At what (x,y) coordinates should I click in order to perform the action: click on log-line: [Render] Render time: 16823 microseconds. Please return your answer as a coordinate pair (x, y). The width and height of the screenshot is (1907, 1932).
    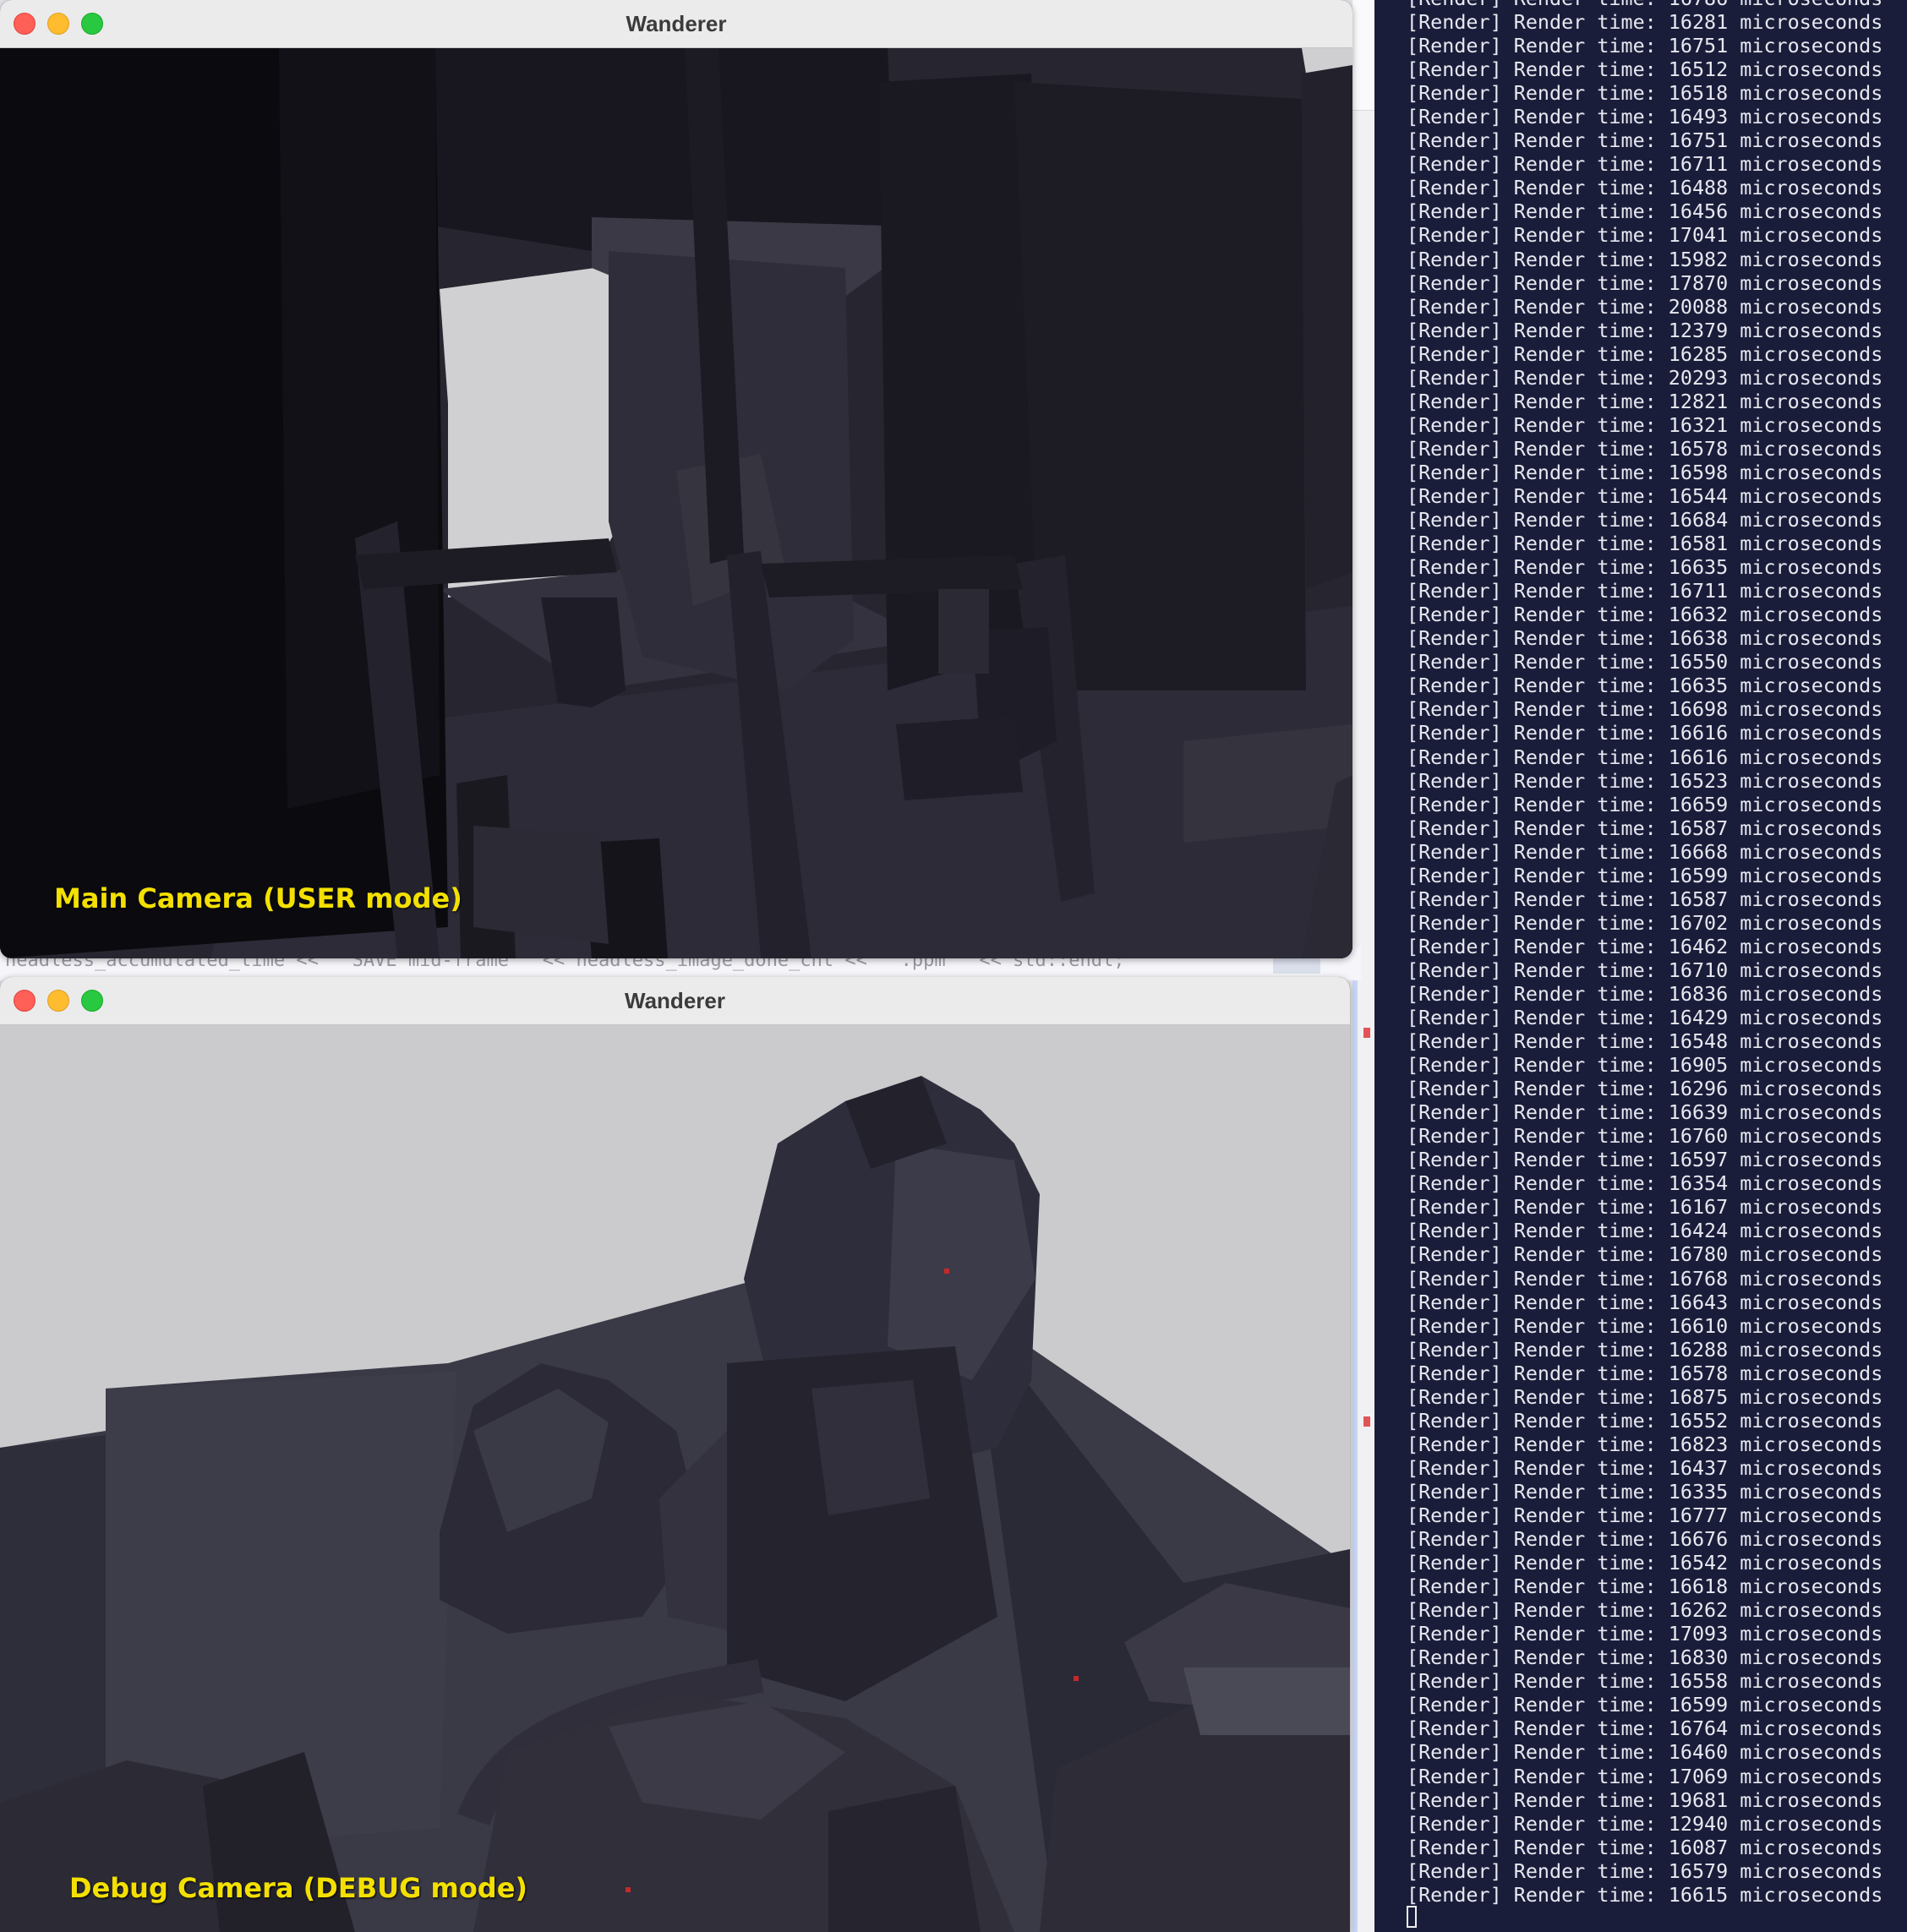
    Looking at the image, I should click on (1645, 1444).